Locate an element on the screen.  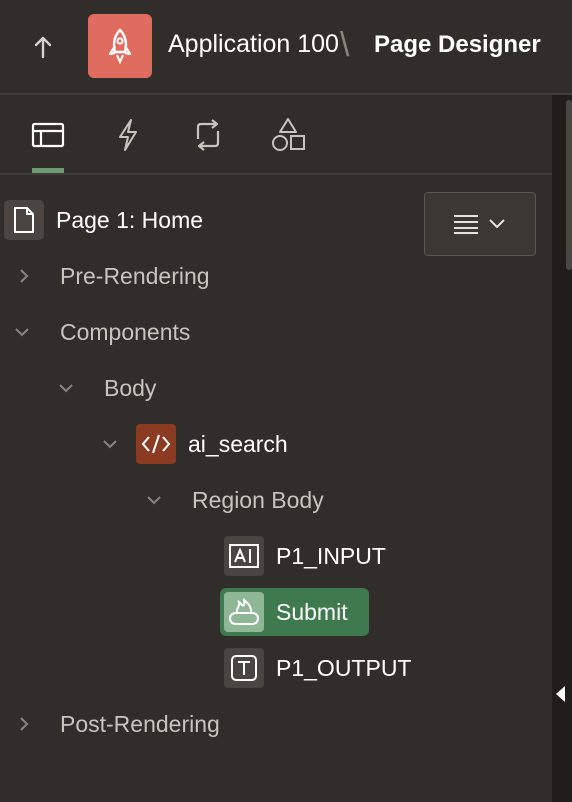
application-title: Application 100 is located at coordinates (253, 44).